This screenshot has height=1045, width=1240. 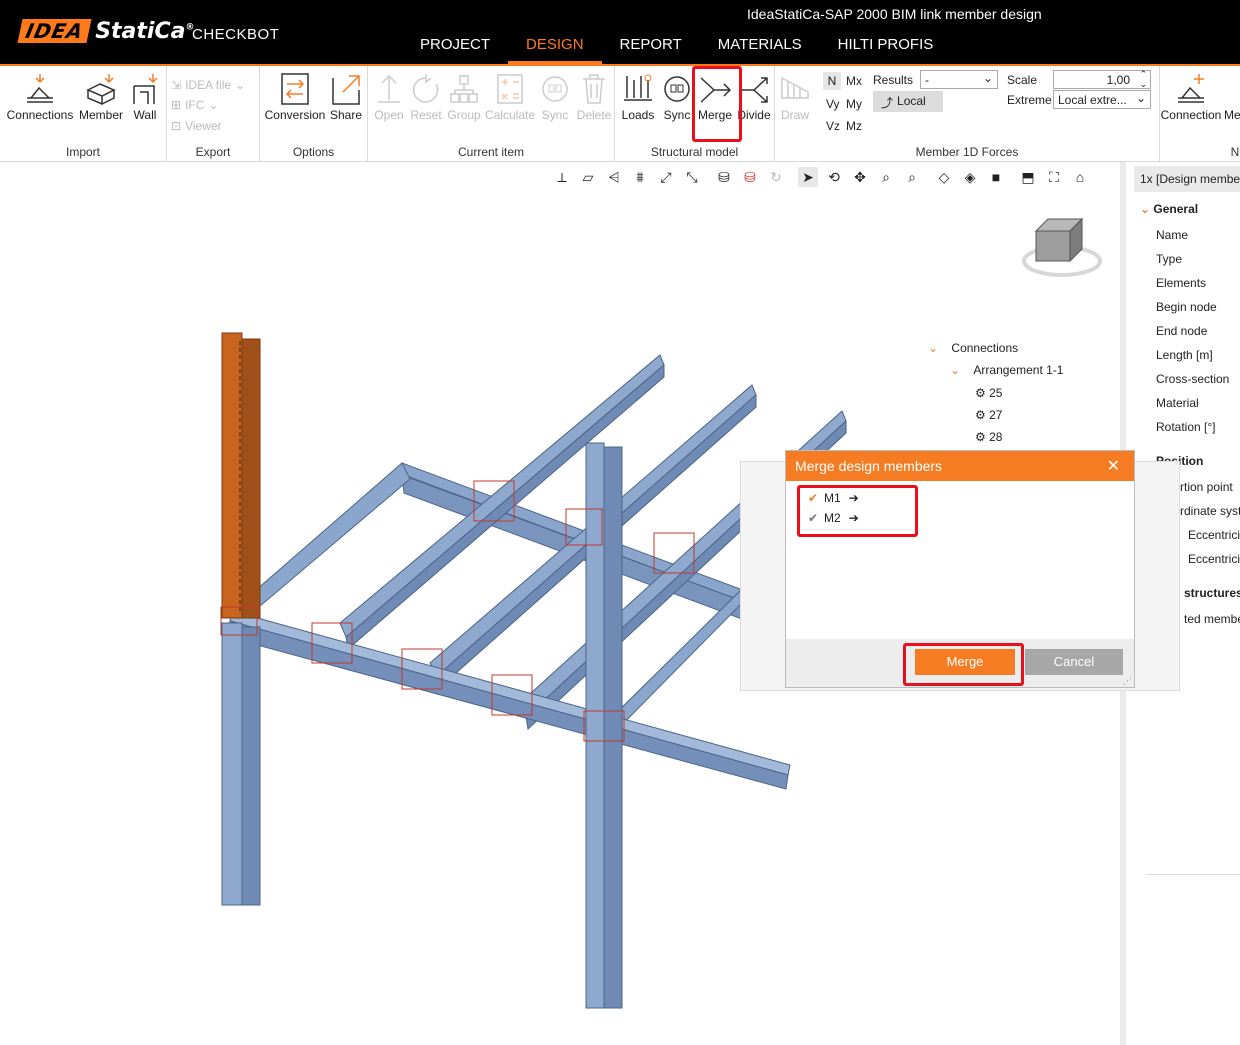 I want to click on calculate-button: Calculate, so click(x=510, y=96).